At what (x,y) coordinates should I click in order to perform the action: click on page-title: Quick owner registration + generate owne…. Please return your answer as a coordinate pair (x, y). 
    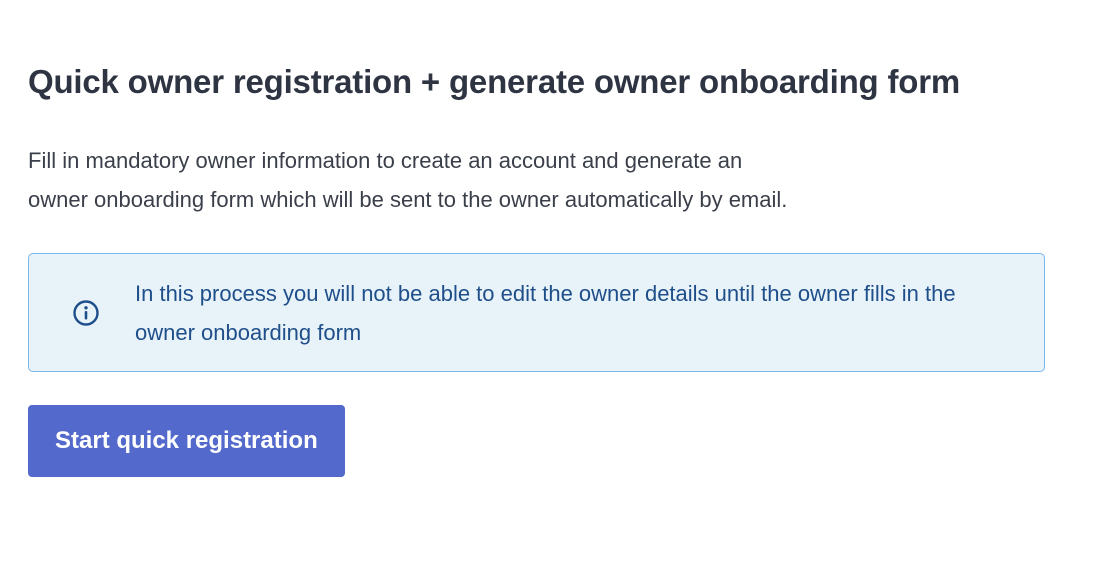
    Looking at the image, I should click on (494, 81).